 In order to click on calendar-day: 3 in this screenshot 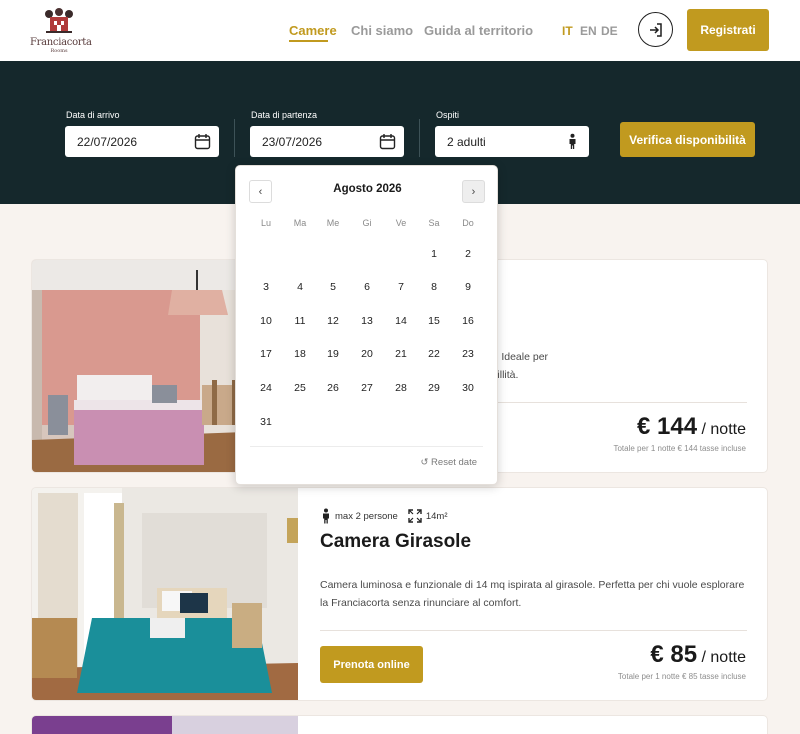, I will do `click(266, 287)`.